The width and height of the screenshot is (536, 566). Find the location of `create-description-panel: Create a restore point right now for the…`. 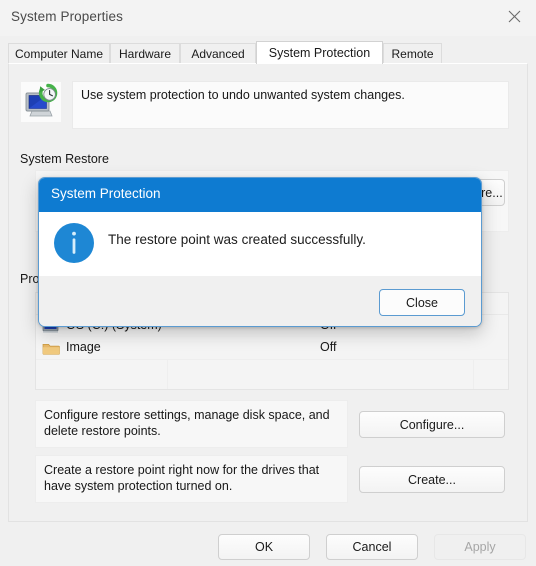

create-description-panel: Create a restore point right now for the… is located at coordinates (191, 479).